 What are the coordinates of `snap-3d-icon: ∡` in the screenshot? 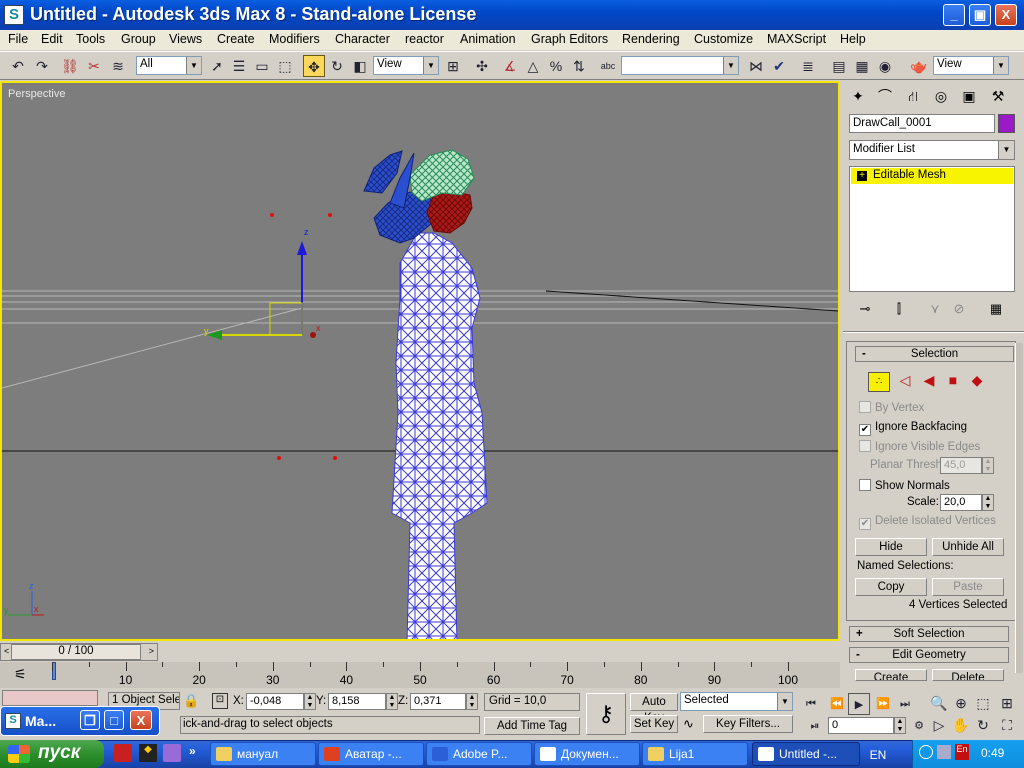 It's located at (510, 66).